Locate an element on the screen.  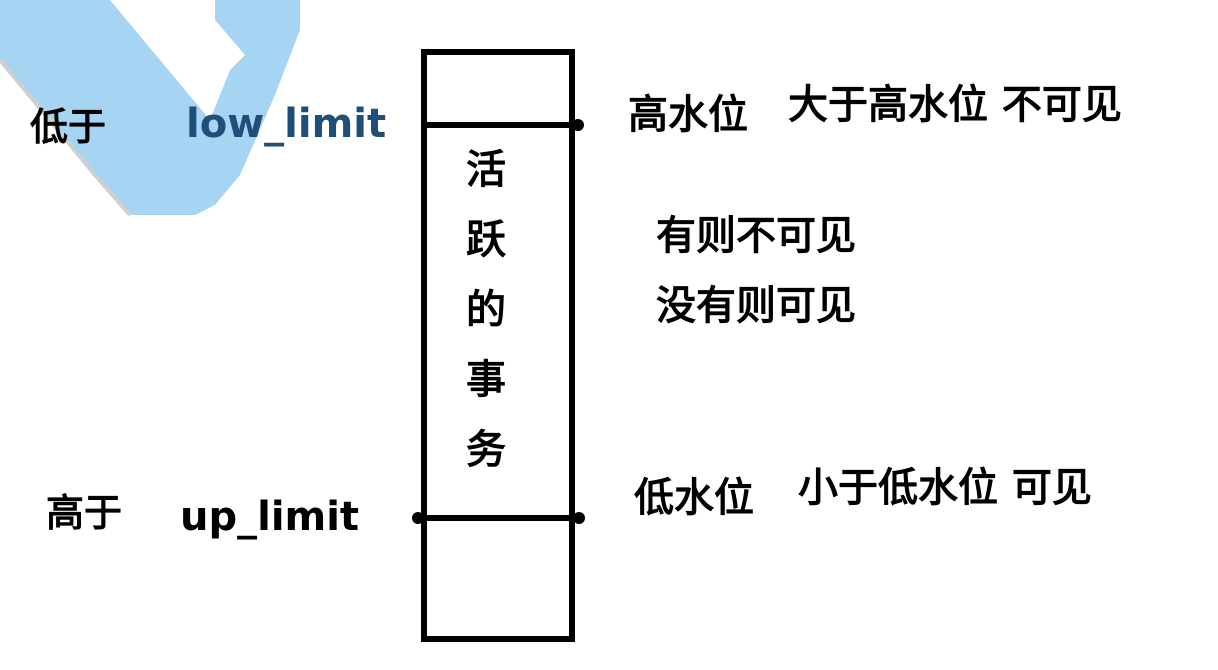
low-water-note: 小于低水位 可见 is located at coordinates (945, 488).